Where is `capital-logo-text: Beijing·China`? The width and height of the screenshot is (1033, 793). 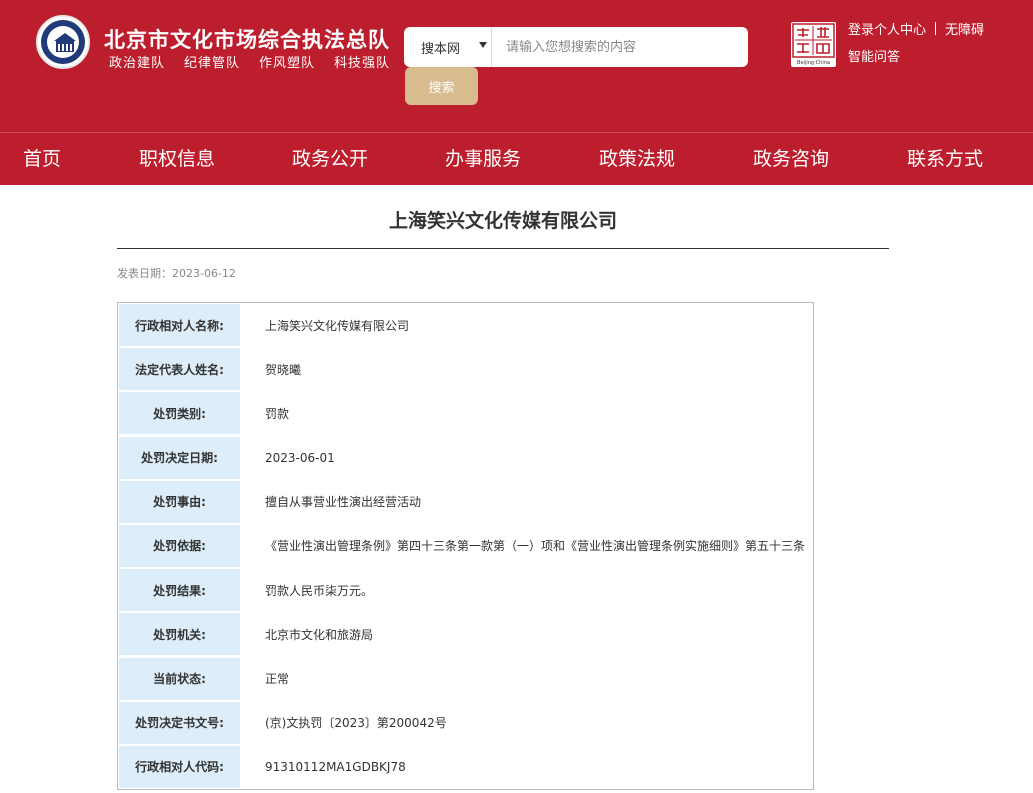
capital-logo-text: Beijing·China is located at coordinates (813, 63).